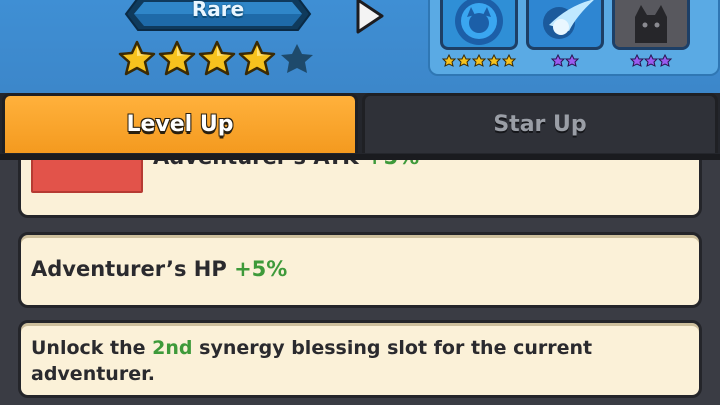 This screenshot has width=720, height=405. I want to click on shadow-cat-skill-icon, so click(651, 23).